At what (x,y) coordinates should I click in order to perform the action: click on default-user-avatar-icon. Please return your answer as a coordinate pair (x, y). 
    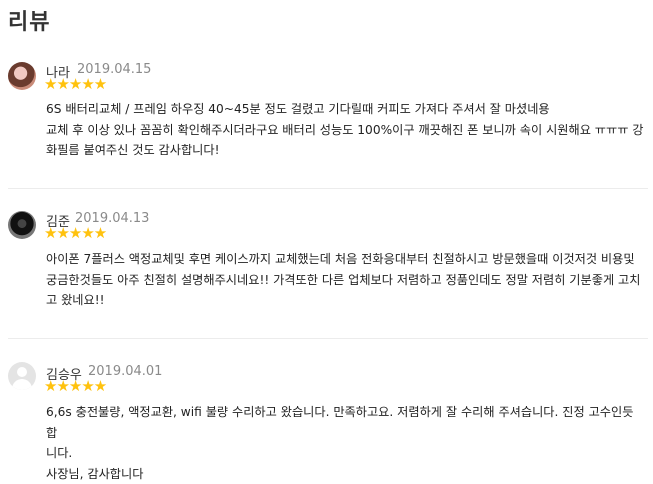
    Looking at the image, I should click on (22, 376).